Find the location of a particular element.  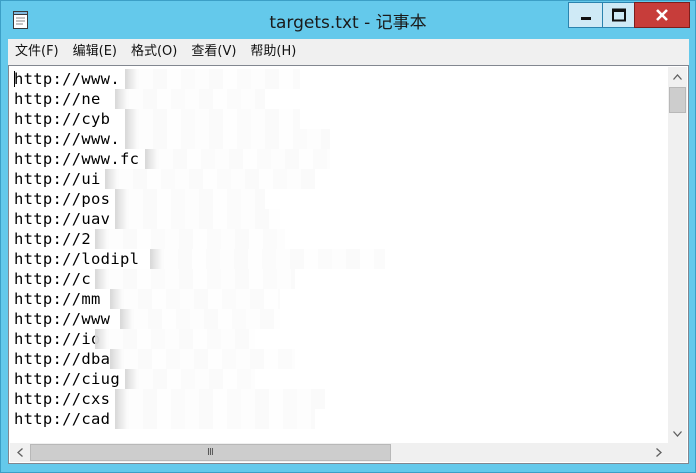

chevron-left-icon is located at coordinates (19, 452).